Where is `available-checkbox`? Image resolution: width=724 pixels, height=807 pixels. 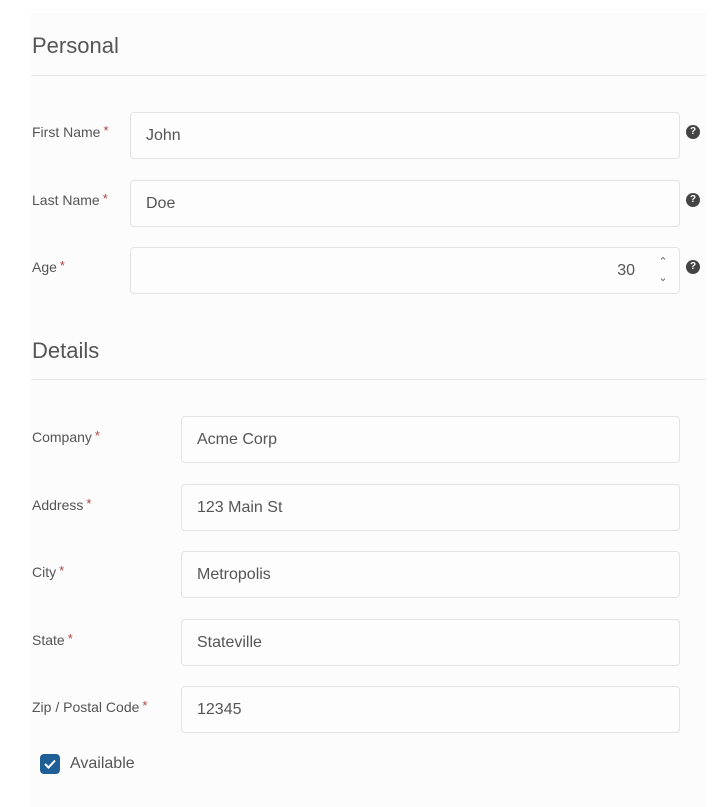 available-checkbox is located at coordinates (50, 764).